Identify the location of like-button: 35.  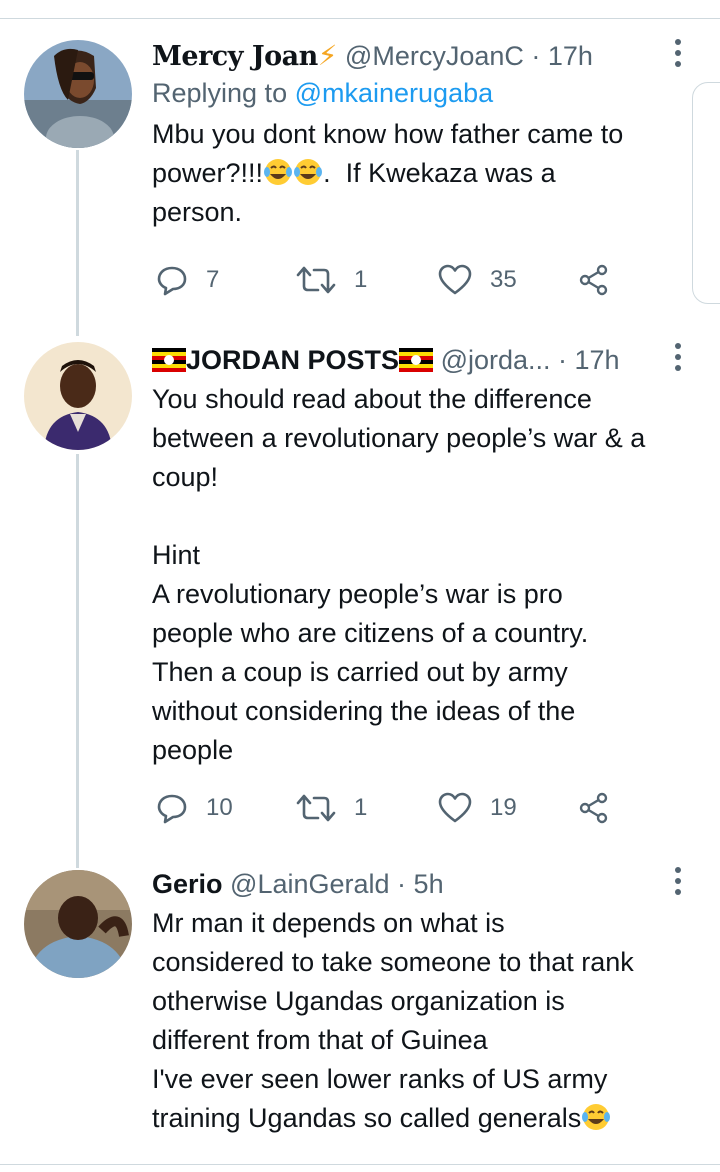
(477, 280).